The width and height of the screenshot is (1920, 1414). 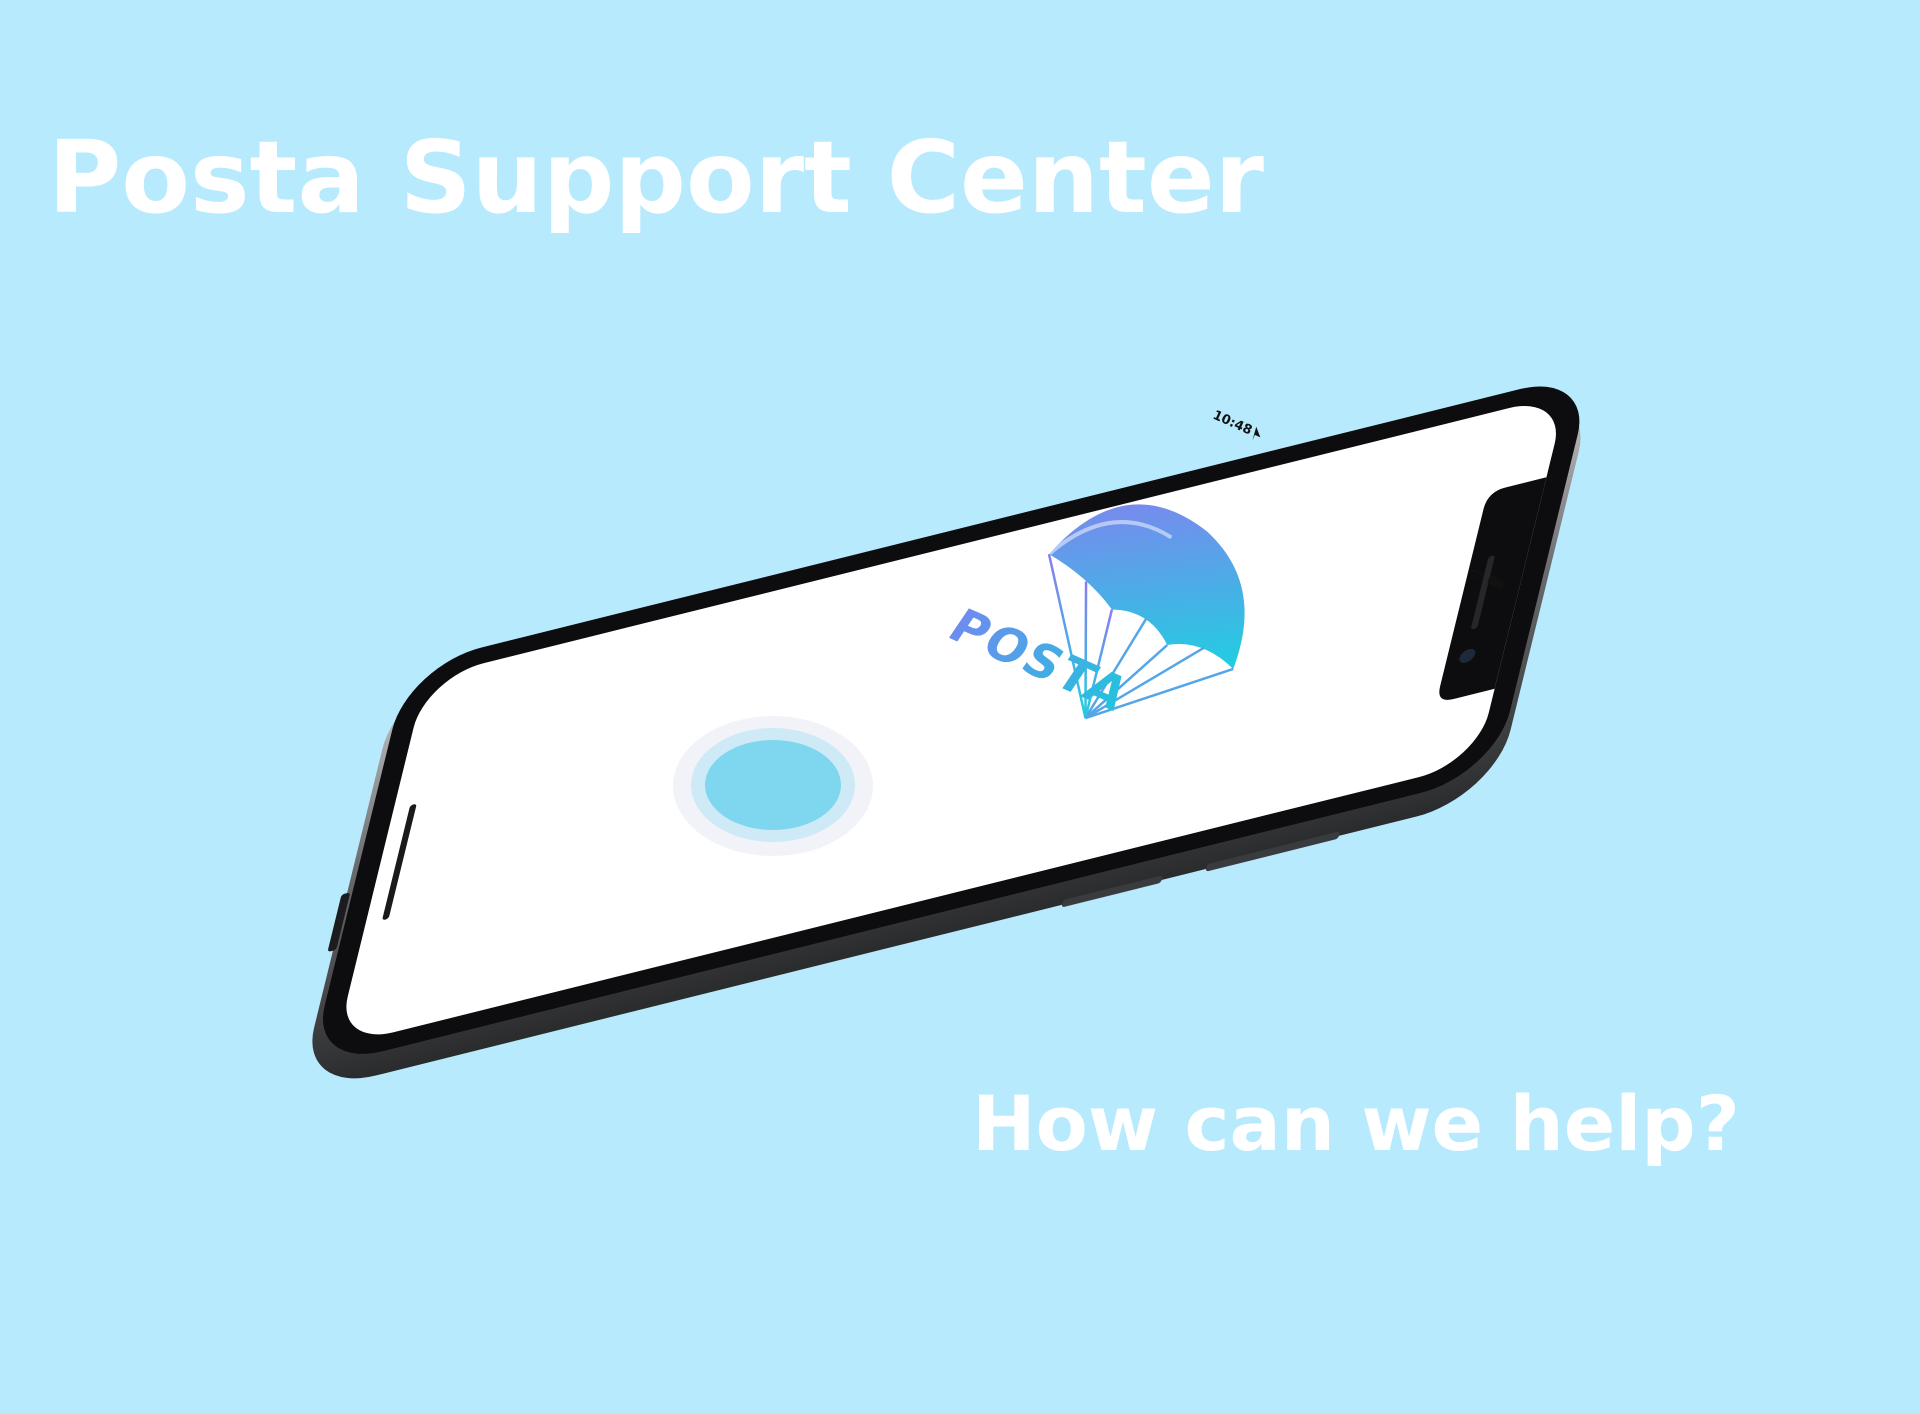 I want to click on help-prompt: How can we help?, so click(x=1356, y=1123).